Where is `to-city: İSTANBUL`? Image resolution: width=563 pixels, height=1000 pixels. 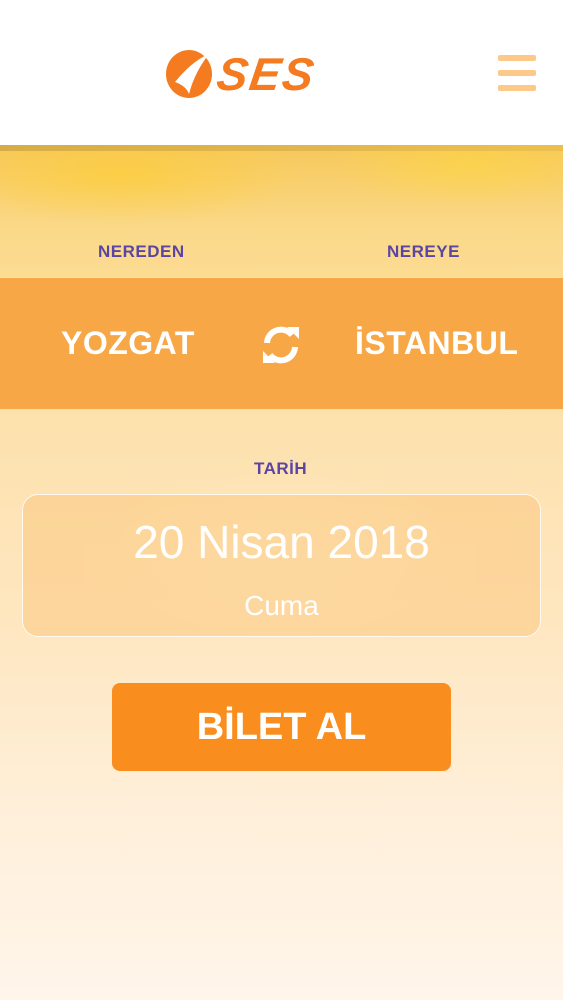
to-city: İSTANBUL is located at coordinates (436, 343).